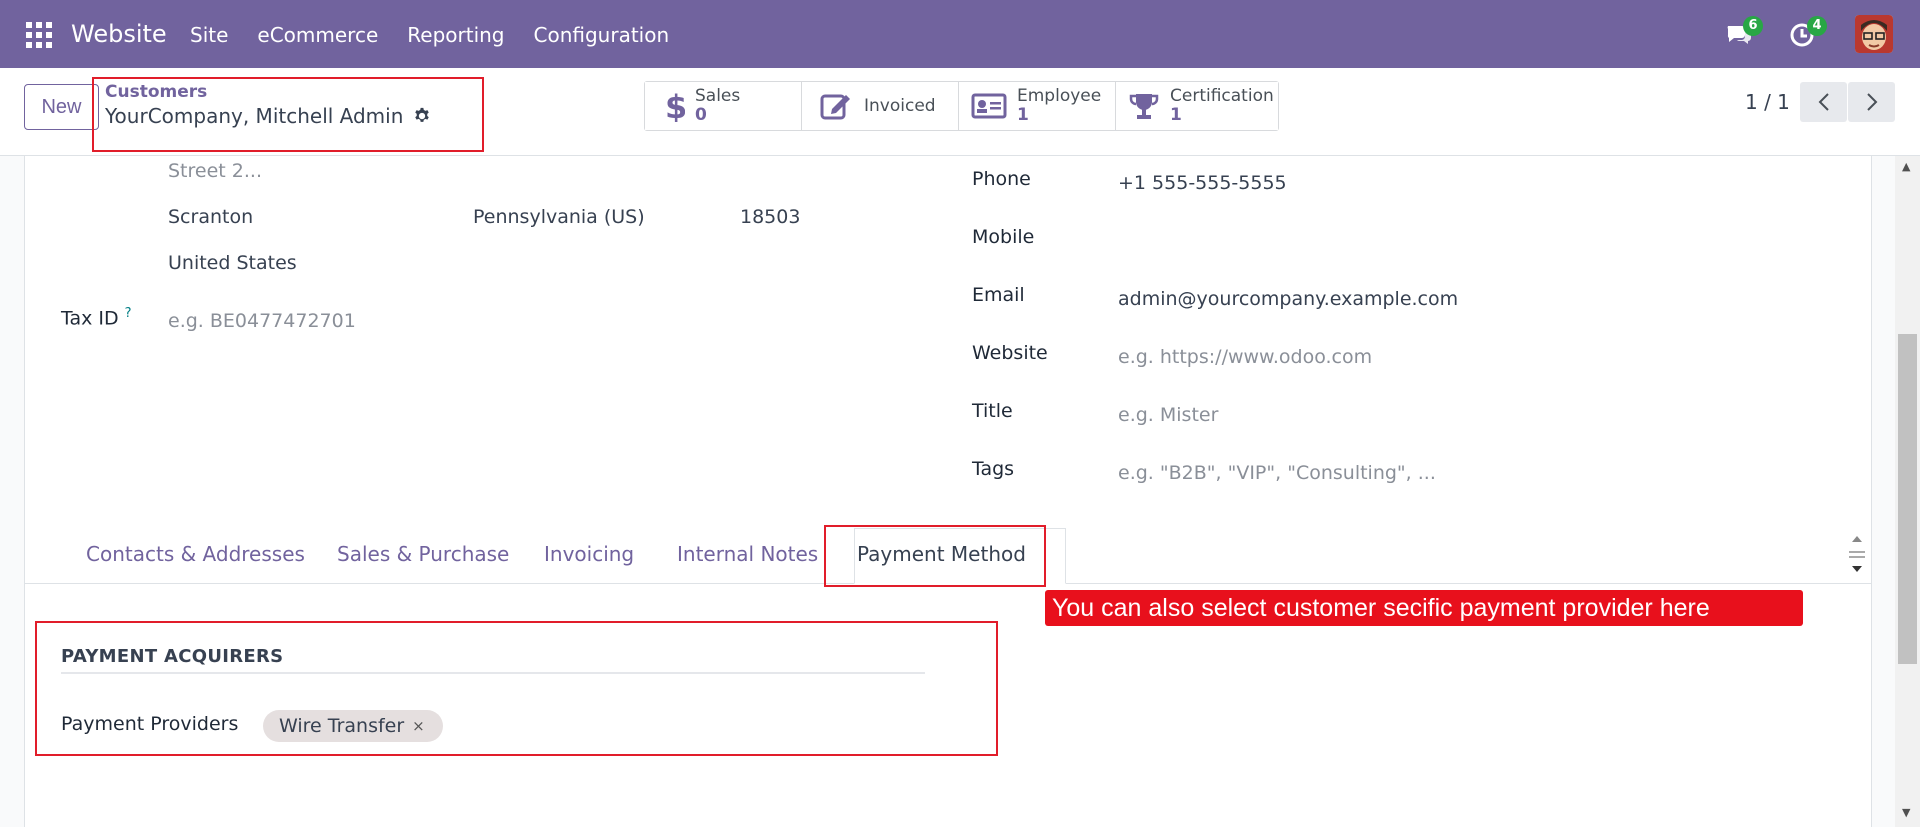 Image resolution: width=1920 pixels, height=827 pixels. Describe the element at coordinates (1222, 96) in the screenshot. I see `smart-label-certification: Certification` at that location.